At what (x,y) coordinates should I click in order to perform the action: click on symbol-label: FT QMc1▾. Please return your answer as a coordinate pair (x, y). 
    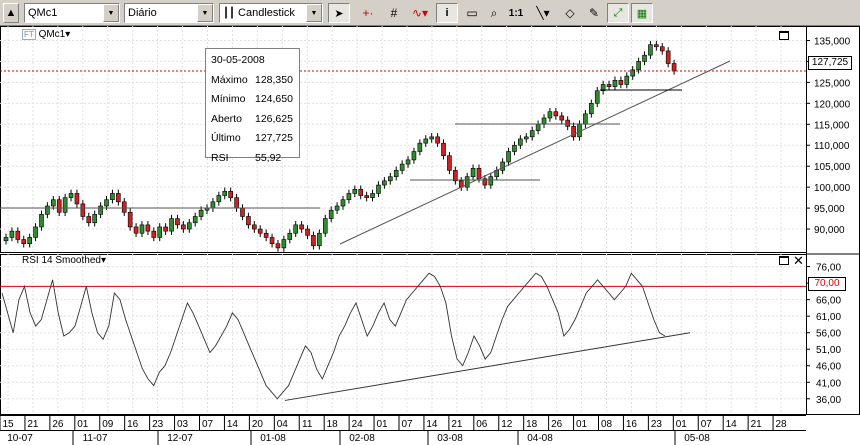
    Looking at the image, I should click on (46, 34).